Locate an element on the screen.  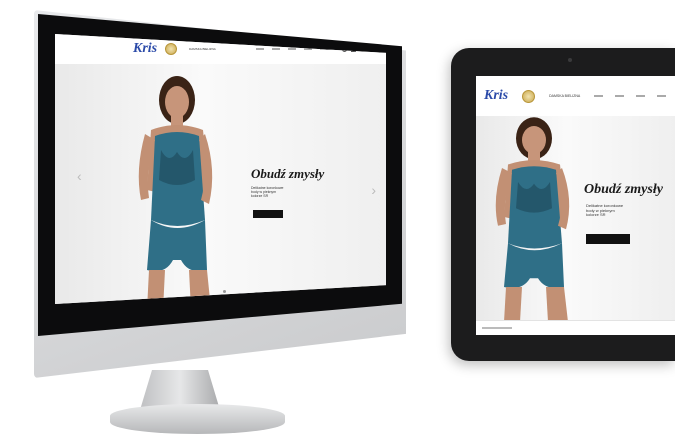
ipad-camera is located at coordinates (570, 60).